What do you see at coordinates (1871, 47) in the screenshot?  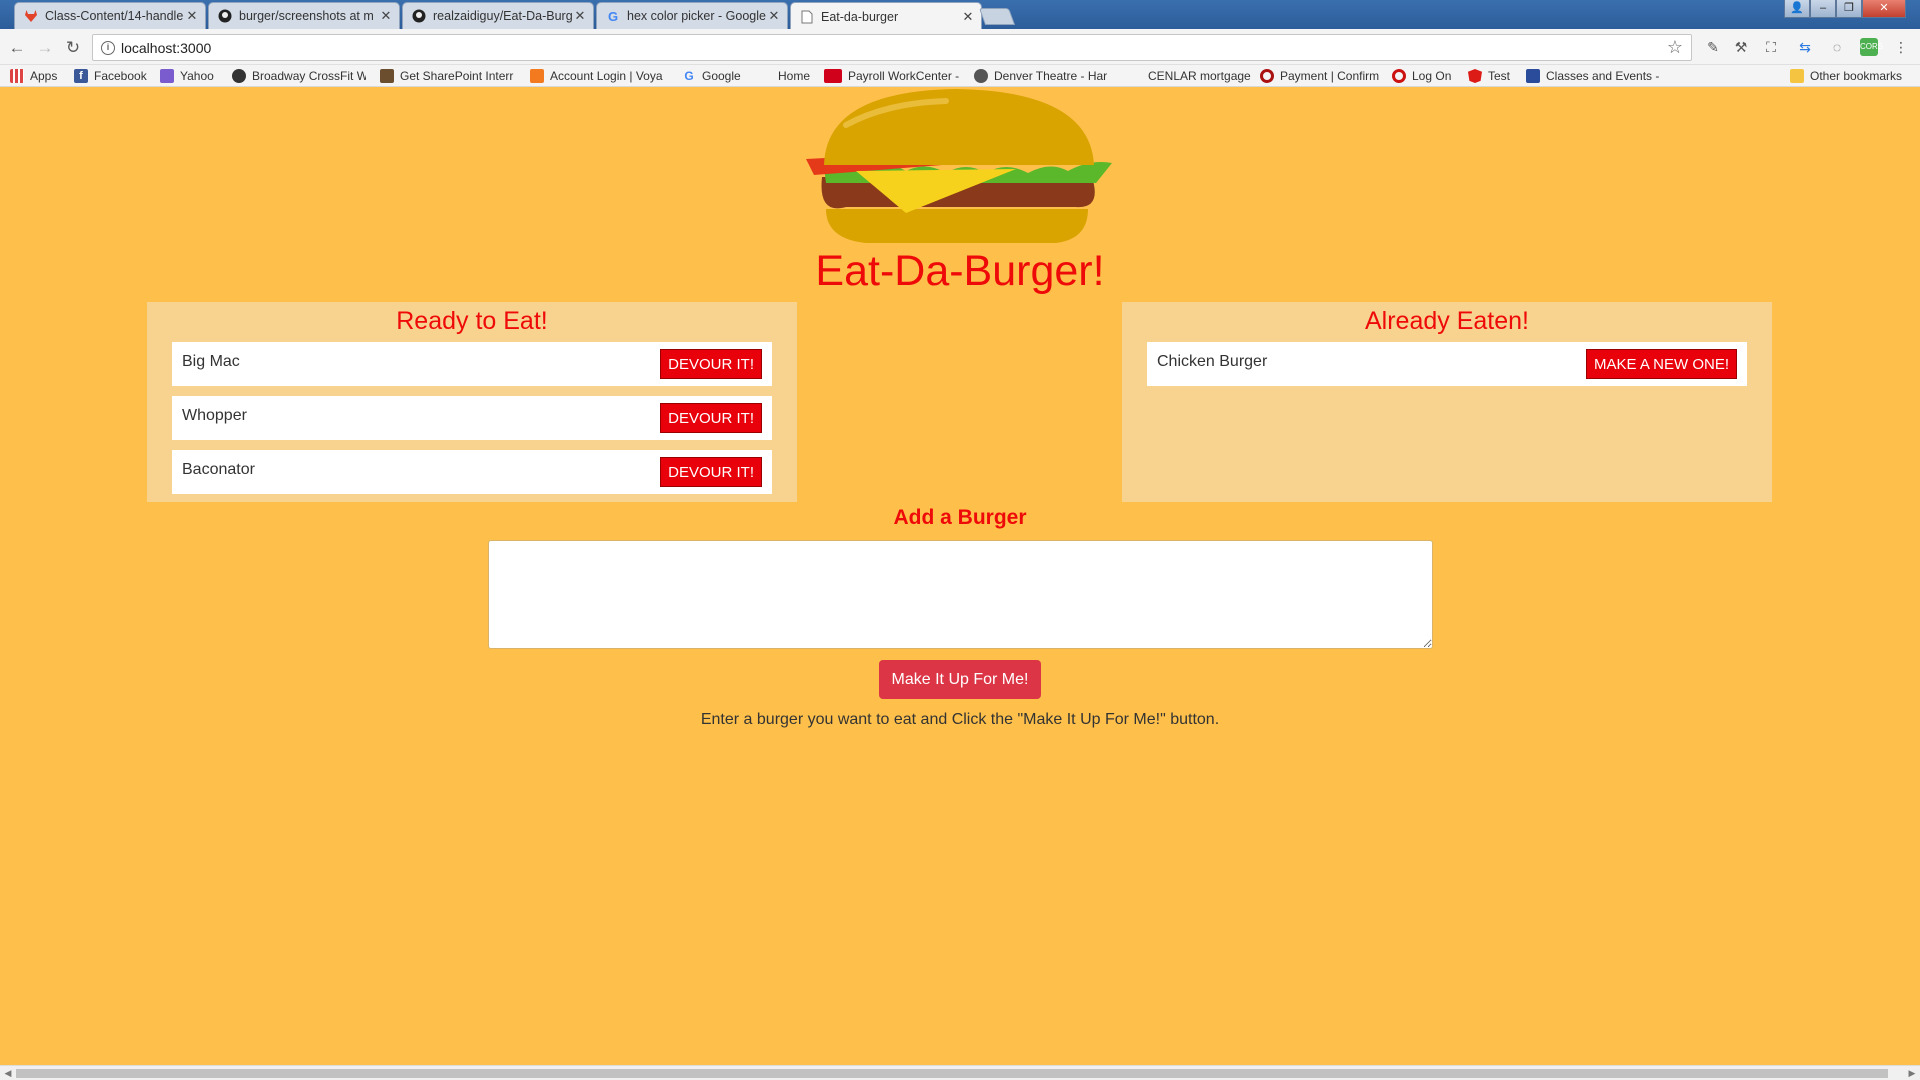 I see `cors-extension-icon: CORS` at bounding box center [1871, 47].